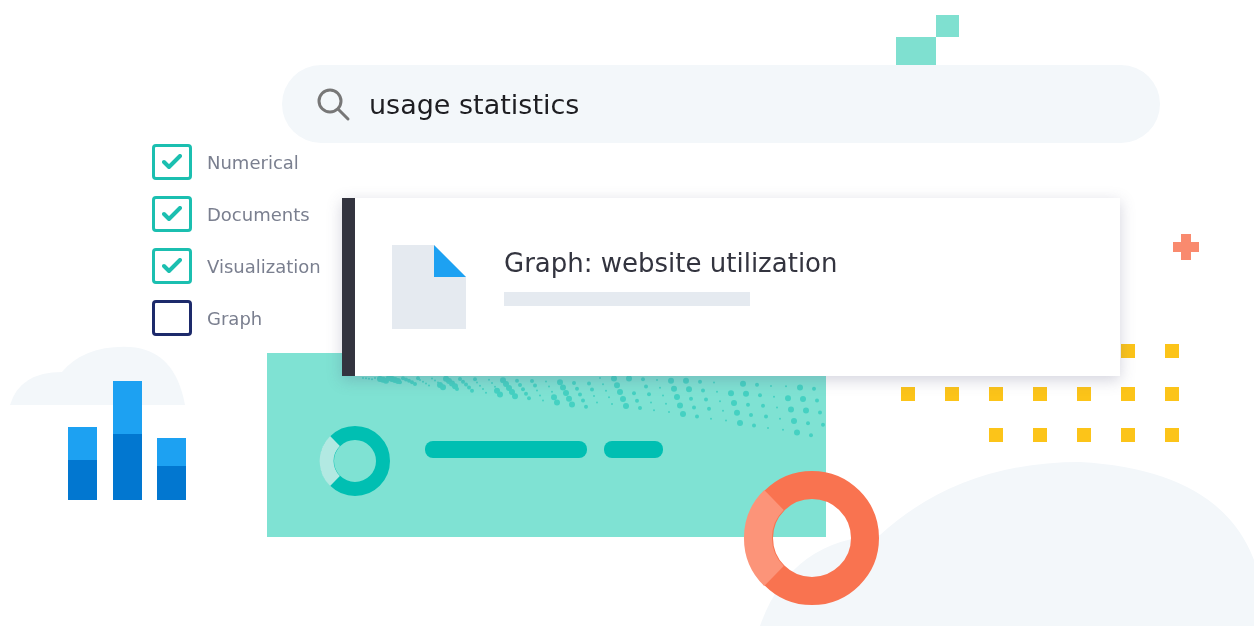  What do you see at coordinates (1186, 247) in the screenshot?
I see `plus-icon` at bounding box center [1186, 247].